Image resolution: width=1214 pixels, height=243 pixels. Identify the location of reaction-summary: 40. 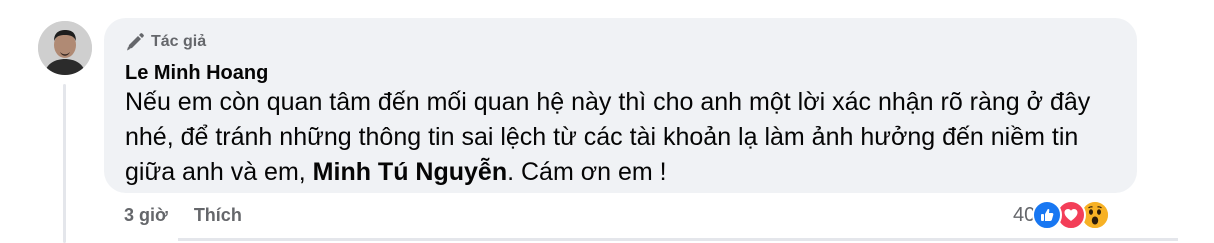
(1062, 215).